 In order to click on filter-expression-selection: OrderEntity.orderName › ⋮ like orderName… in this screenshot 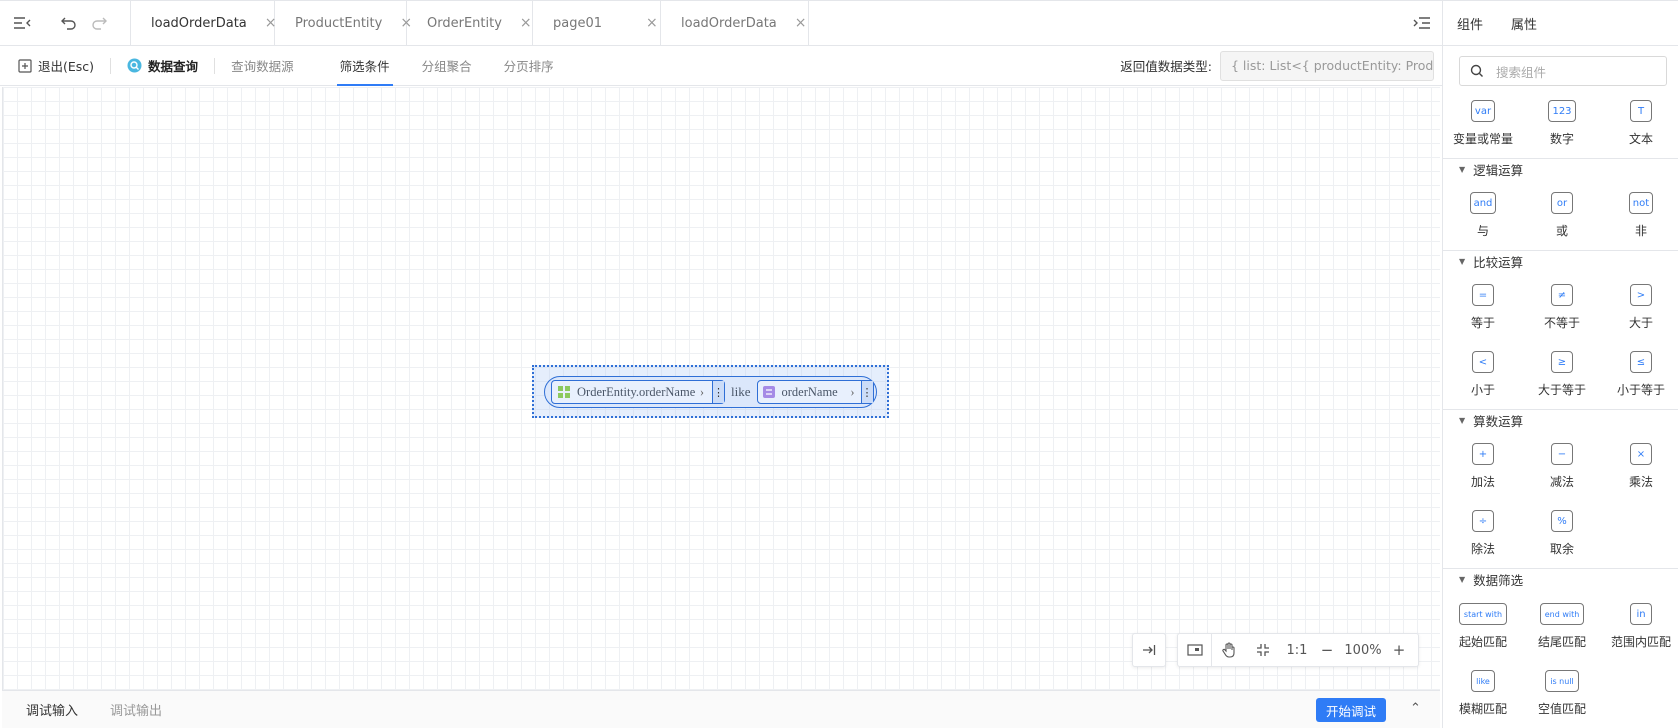, I will do `click(710, 391)`.